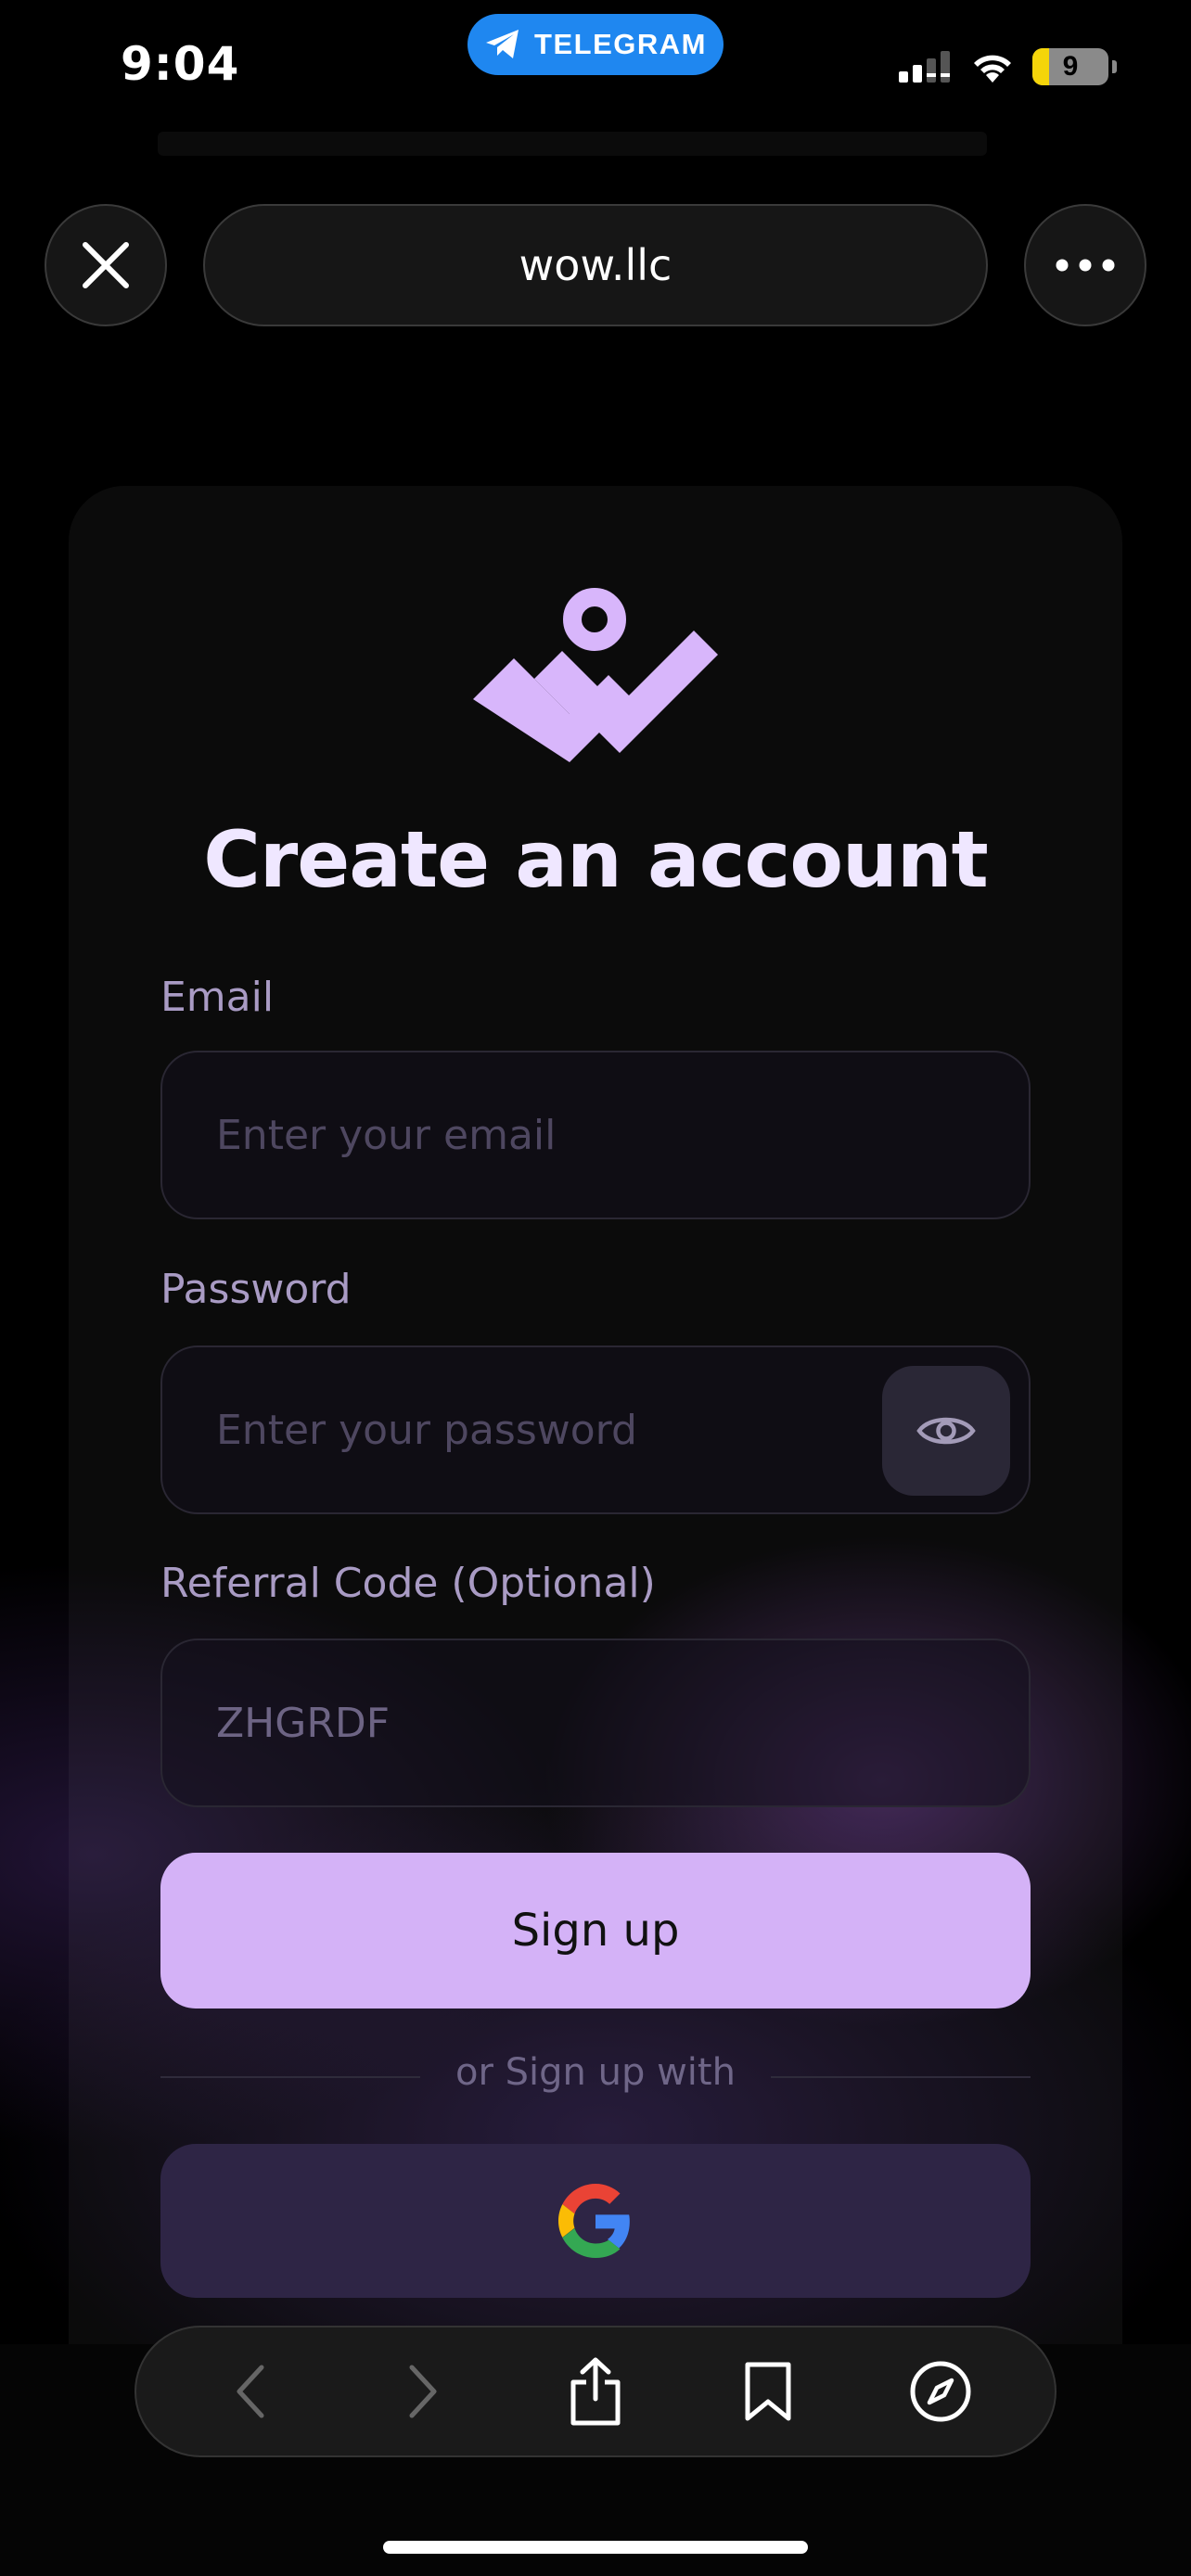  Describe the element at coordinates (595, 2072) in the screenshot. I see `or-signup-with-text: or Sign up with` at that location.